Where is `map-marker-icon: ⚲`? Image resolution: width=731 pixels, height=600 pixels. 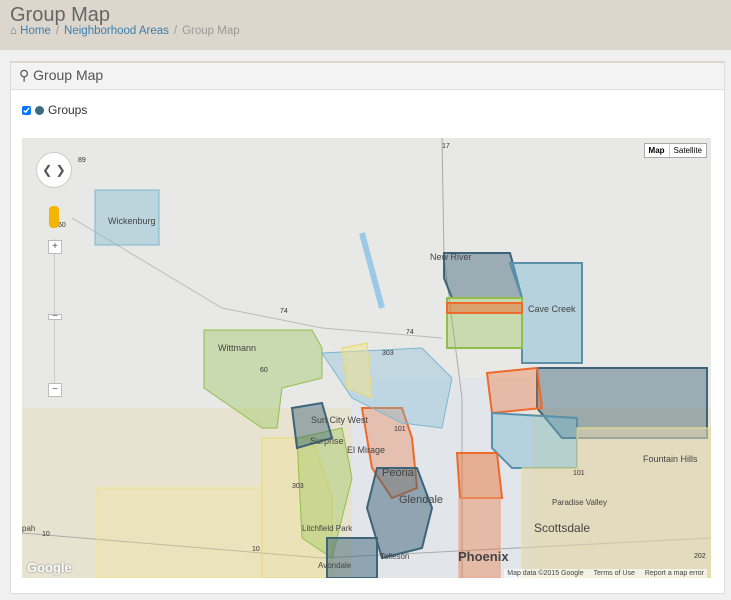 map-marker-icon: ⚲ is located at coordinates (24, 75).